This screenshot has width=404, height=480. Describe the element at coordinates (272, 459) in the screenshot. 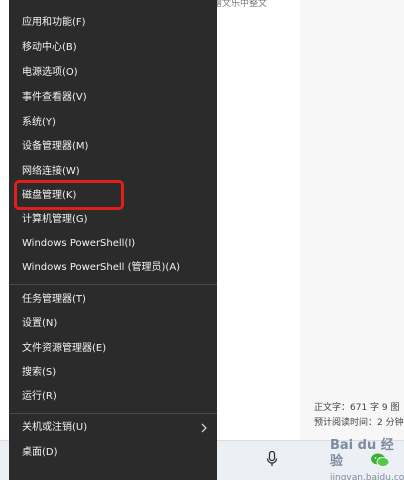

I see `microphone-icon` at that location.